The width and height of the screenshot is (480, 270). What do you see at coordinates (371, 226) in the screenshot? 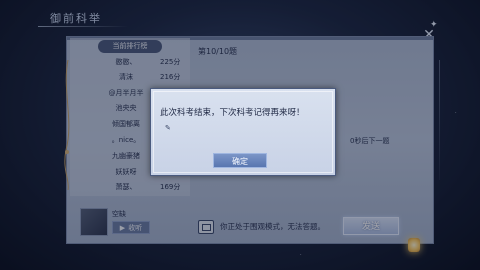
I see `send-button: 发送` at bounding box center [371, 226].